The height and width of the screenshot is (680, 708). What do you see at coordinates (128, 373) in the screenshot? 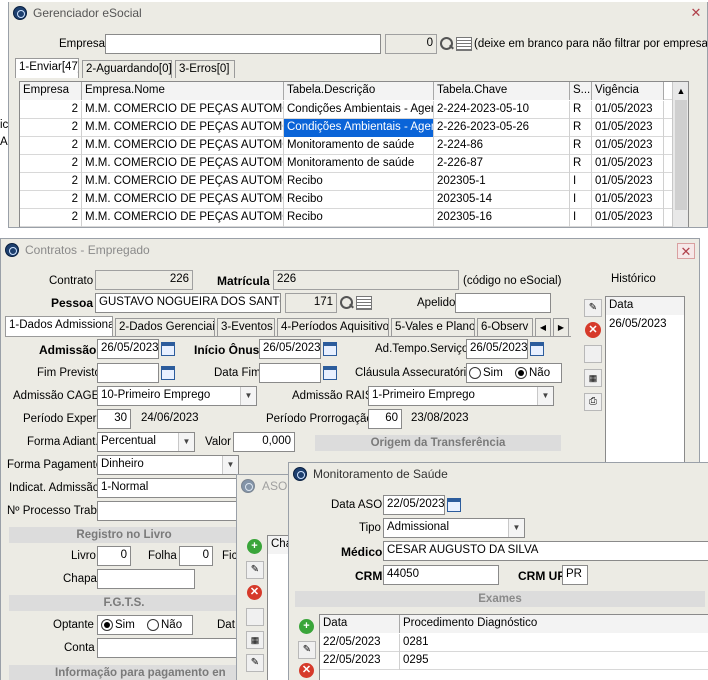
I see `fim-previsto-input` at bounding box center [128, 373].